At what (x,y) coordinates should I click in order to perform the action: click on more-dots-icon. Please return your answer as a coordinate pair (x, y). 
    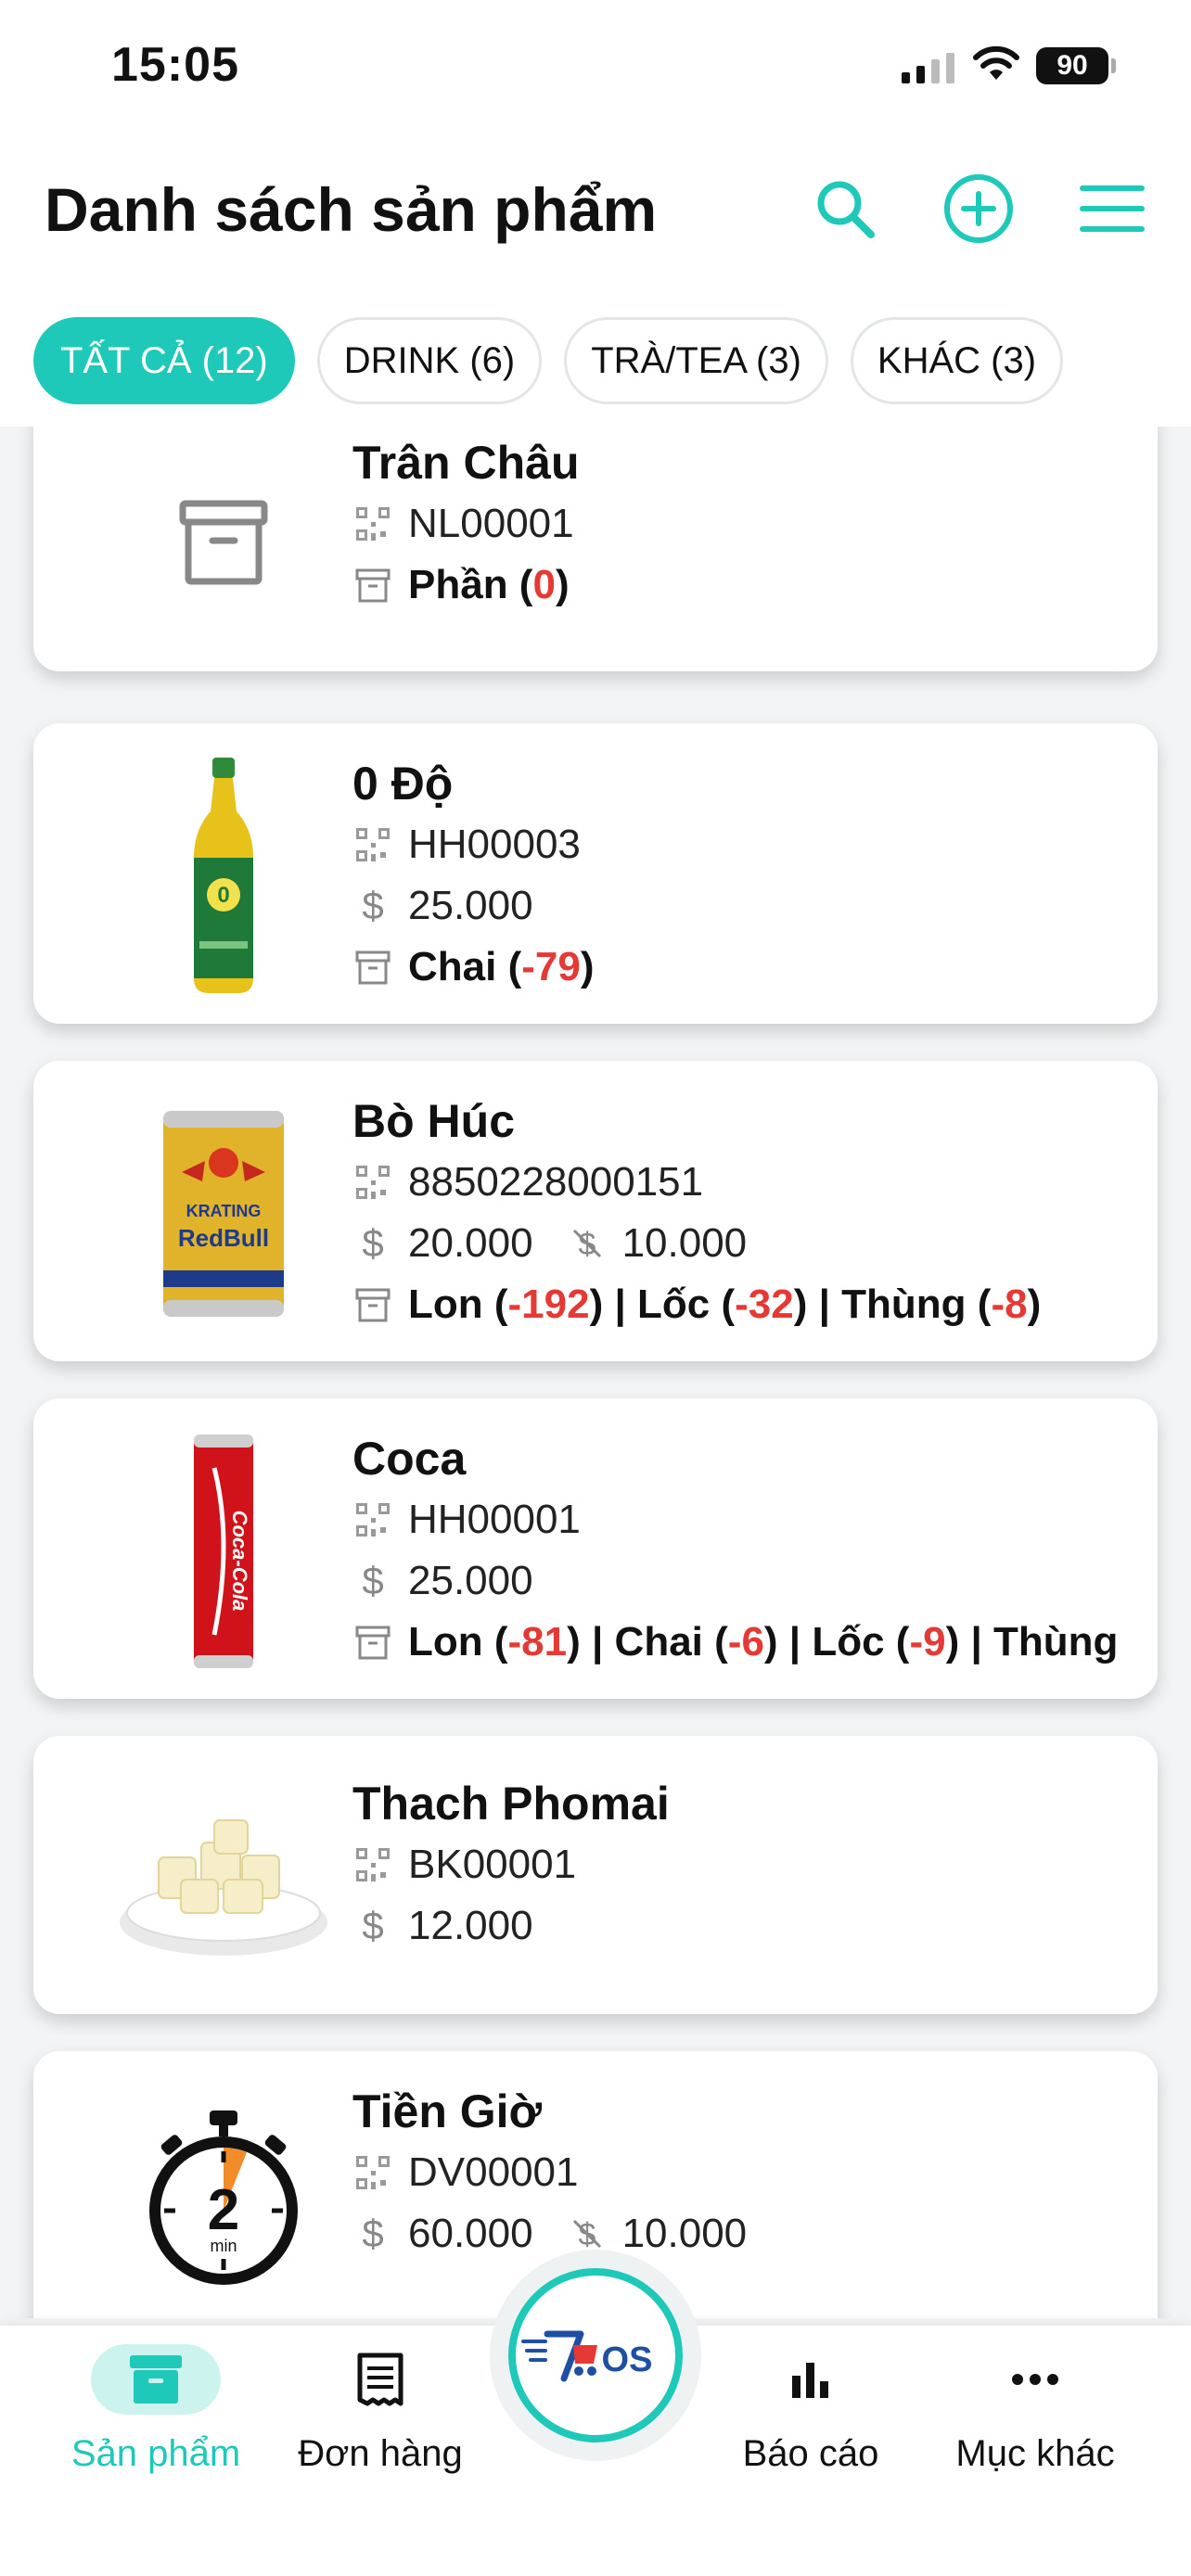
    Looking at the image, I should click on (1035, 2379).